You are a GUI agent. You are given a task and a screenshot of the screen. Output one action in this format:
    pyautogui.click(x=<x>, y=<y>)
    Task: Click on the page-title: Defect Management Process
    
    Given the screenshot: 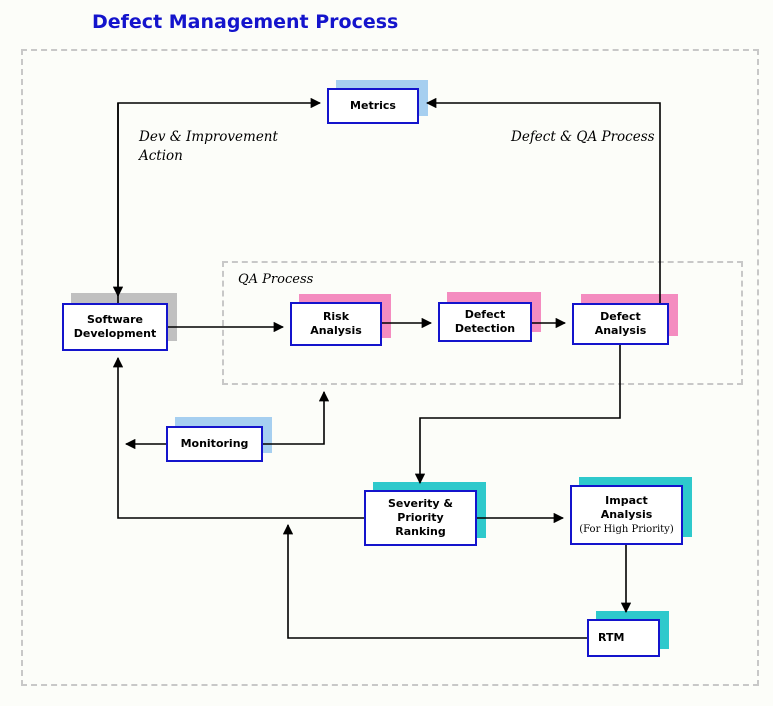 What is the action you would take?
    pyautogui.click(x=245, y=22)
    